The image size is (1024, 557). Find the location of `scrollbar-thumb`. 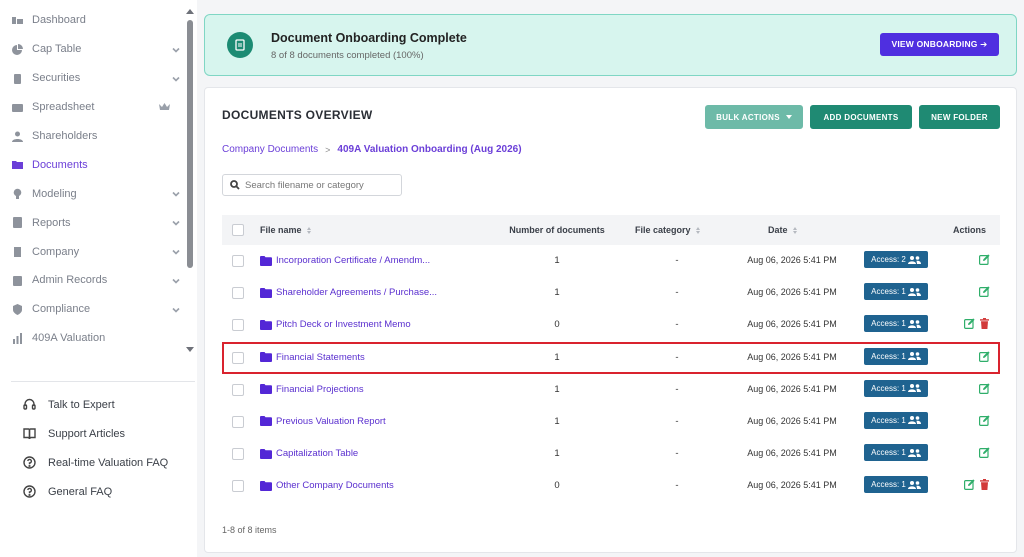

scrollbar-thumb is located at coordinates (190, 144).